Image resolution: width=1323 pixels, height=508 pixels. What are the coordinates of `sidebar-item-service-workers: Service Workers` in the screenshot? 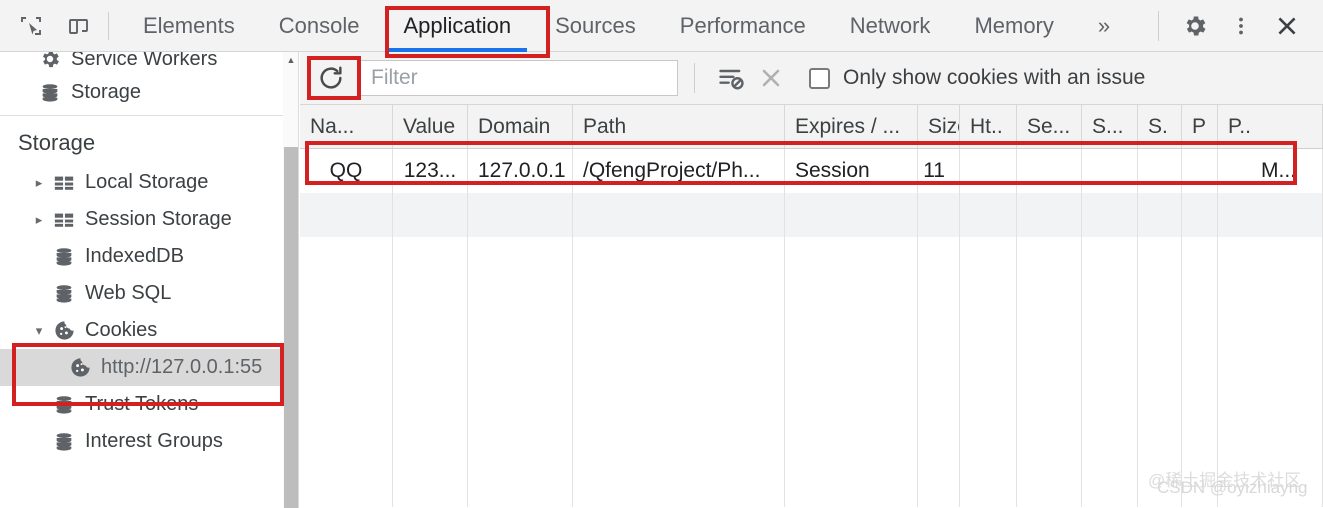 It's located at (141, 63).